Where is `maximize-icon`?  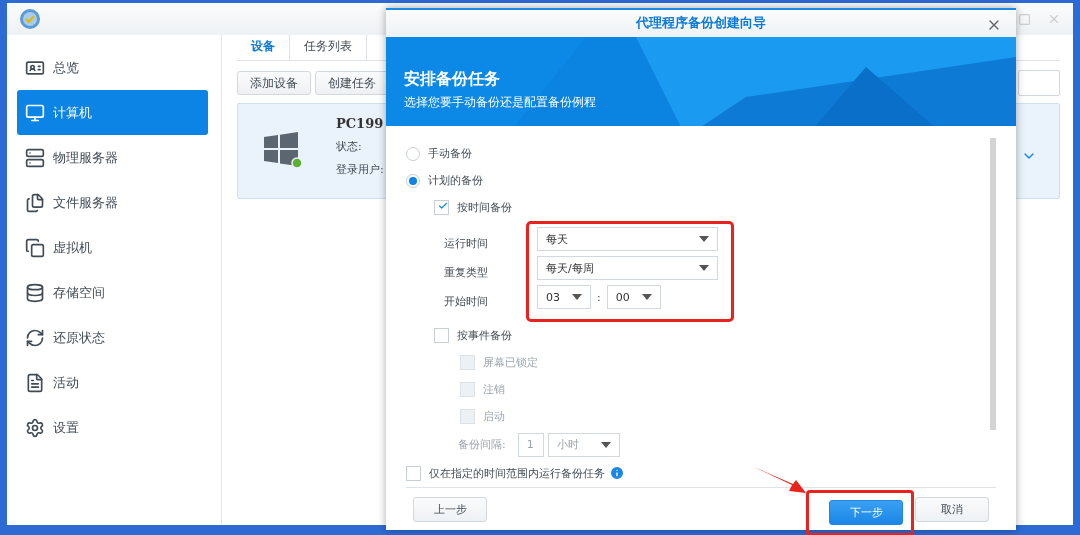 maximize-icon is located at coordinates (1024, 19).